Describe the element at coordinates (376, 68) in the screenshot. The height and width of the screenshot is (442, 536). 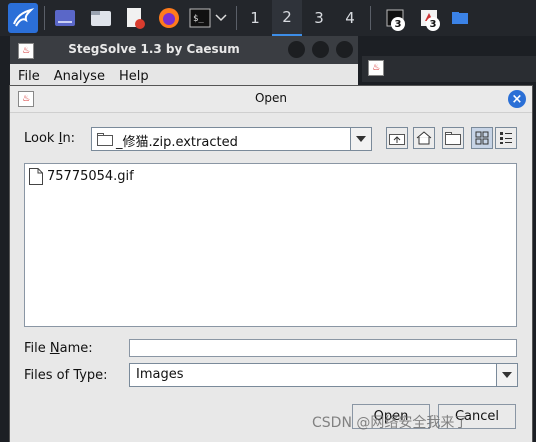
I see `java-icon: ♨` at that location.